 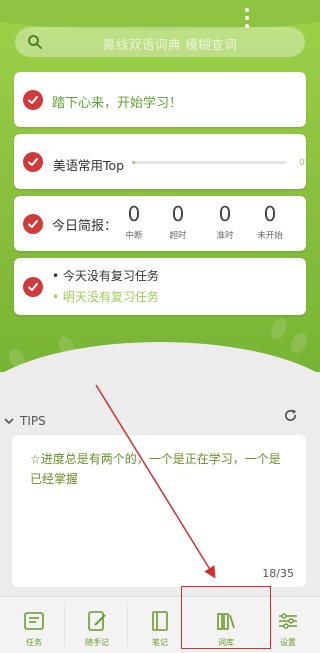 What do you see at coordinates (226, 617) in the screenshot?
I see `word-library-highlight-box` at bounding box center [226, 617].